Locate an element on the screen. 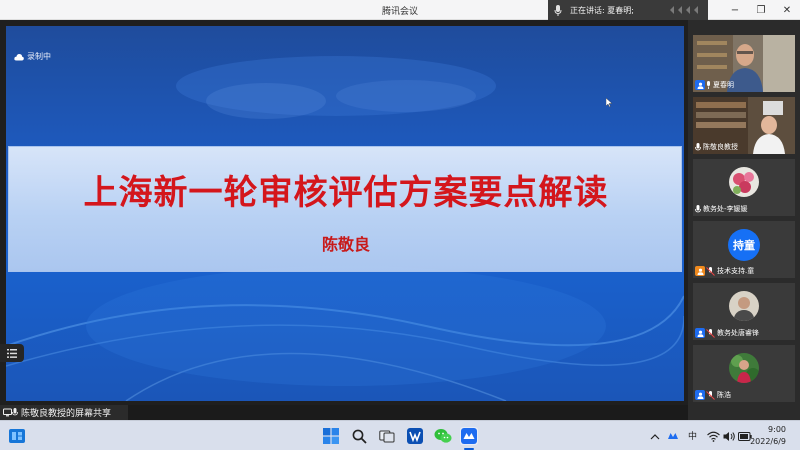 The width and height of the screenshot is (800, 450). speaking-indicator: 正在讲话: 夏春明; is located at coordinates (628, 10).